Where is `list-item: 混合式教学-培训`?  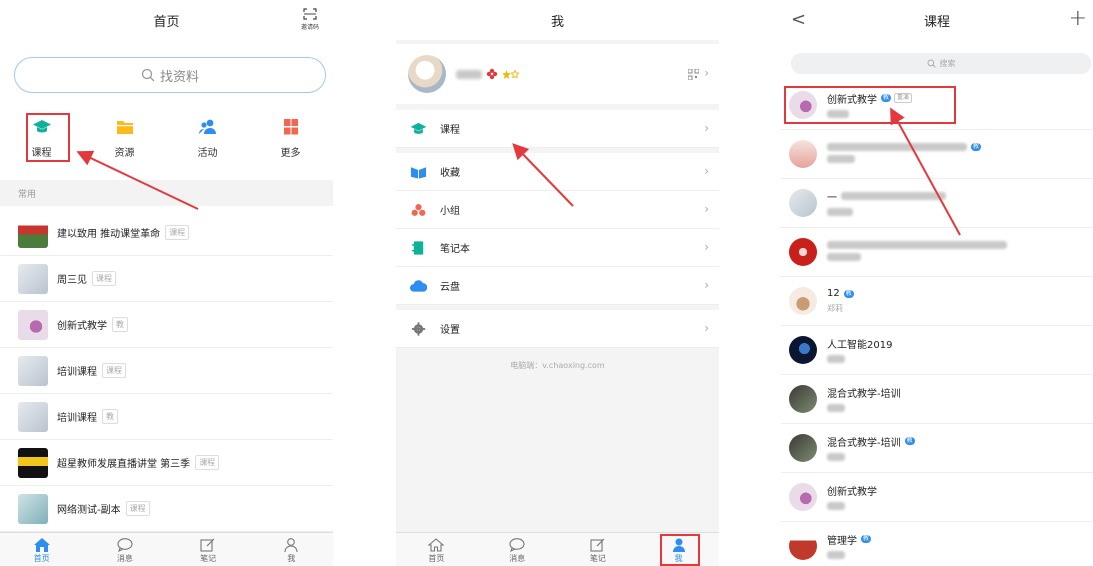 list-item: 混合式教学-培训 is located at coordinates (937, 399).